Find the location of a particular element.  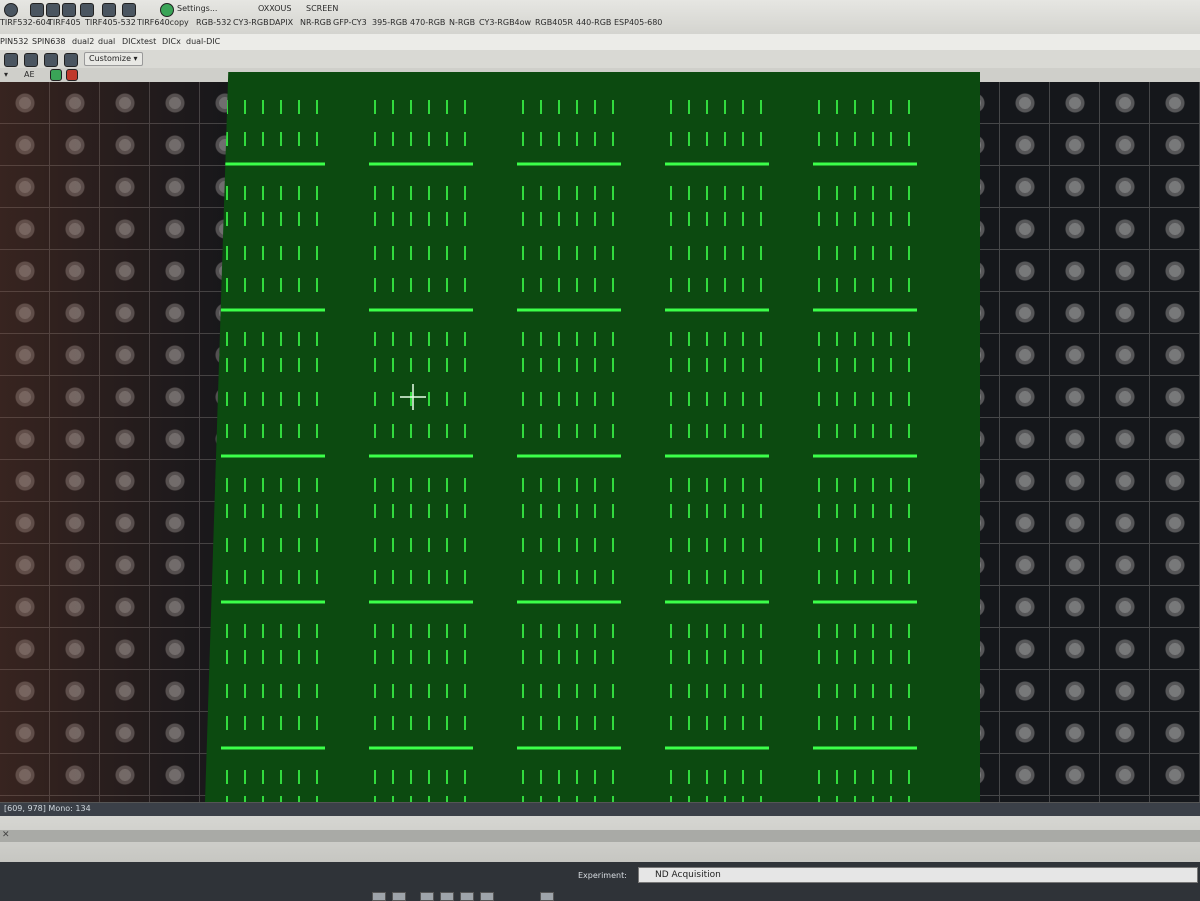

preset-rgb-532: RGB-532 is located at coordinates (213, 22).